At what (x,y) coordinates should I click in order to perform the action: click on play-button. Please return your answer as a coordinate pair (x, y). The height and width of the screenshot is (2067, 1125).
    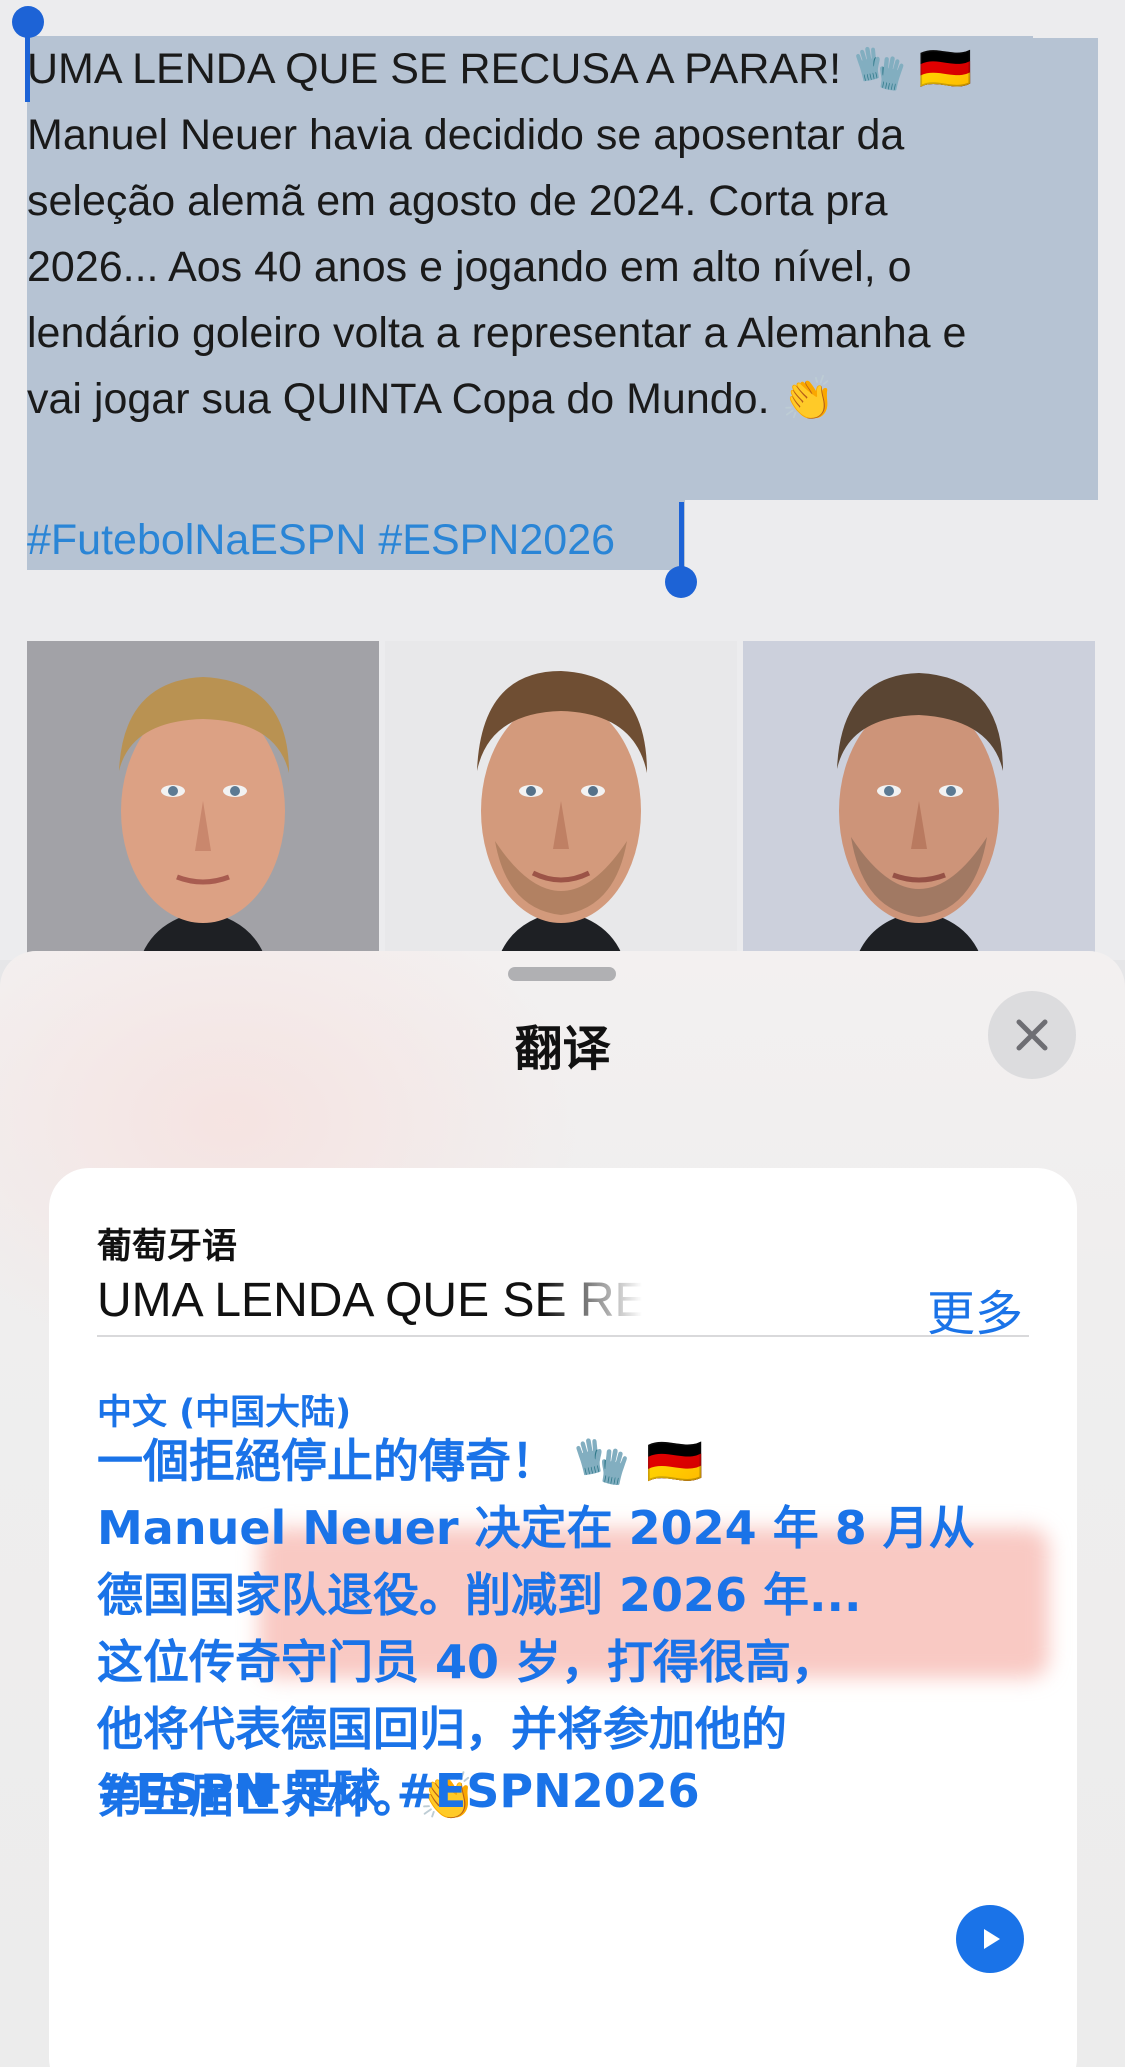
    Looking at the image, I should click on (990, 1939).